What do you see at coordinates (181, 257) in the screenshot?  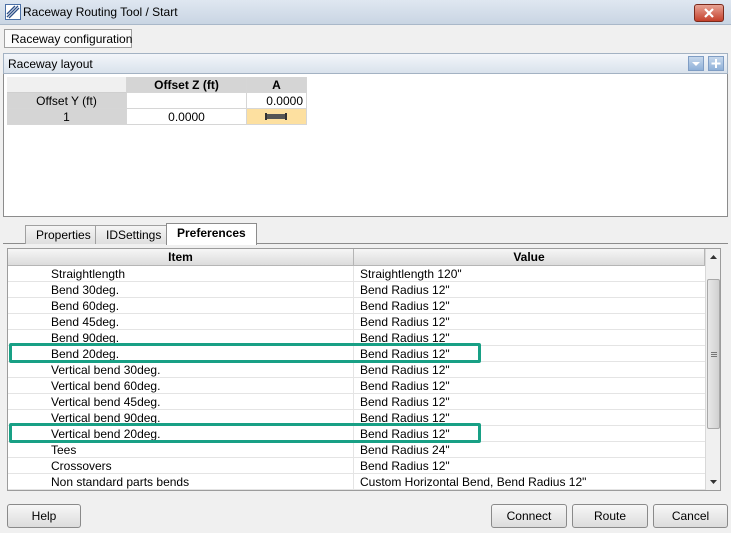 I see `item-column-header: Item` at bounding box center [181, 257].